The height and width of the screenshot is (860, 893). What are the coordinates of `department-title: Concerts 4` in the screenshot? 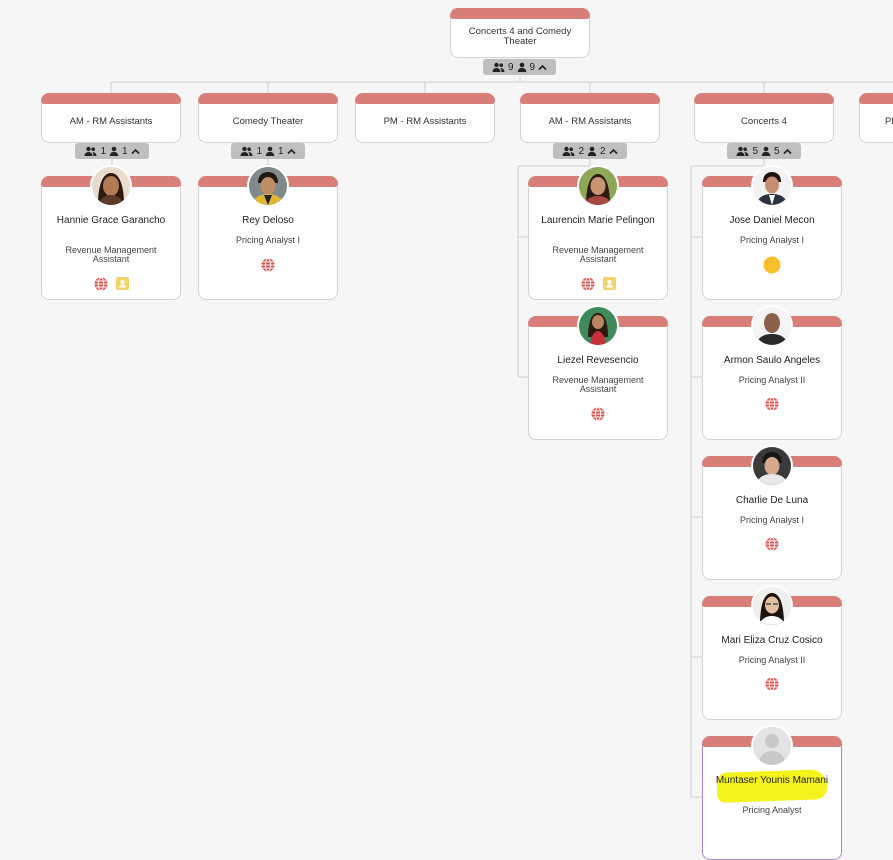 It's located at (764, 121).